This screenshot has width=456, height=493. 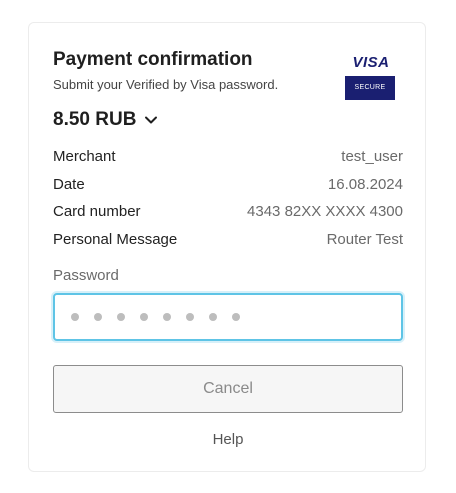 I want to click on visa-secure-logo: VISA SECURE, so click(x=371, y=77).